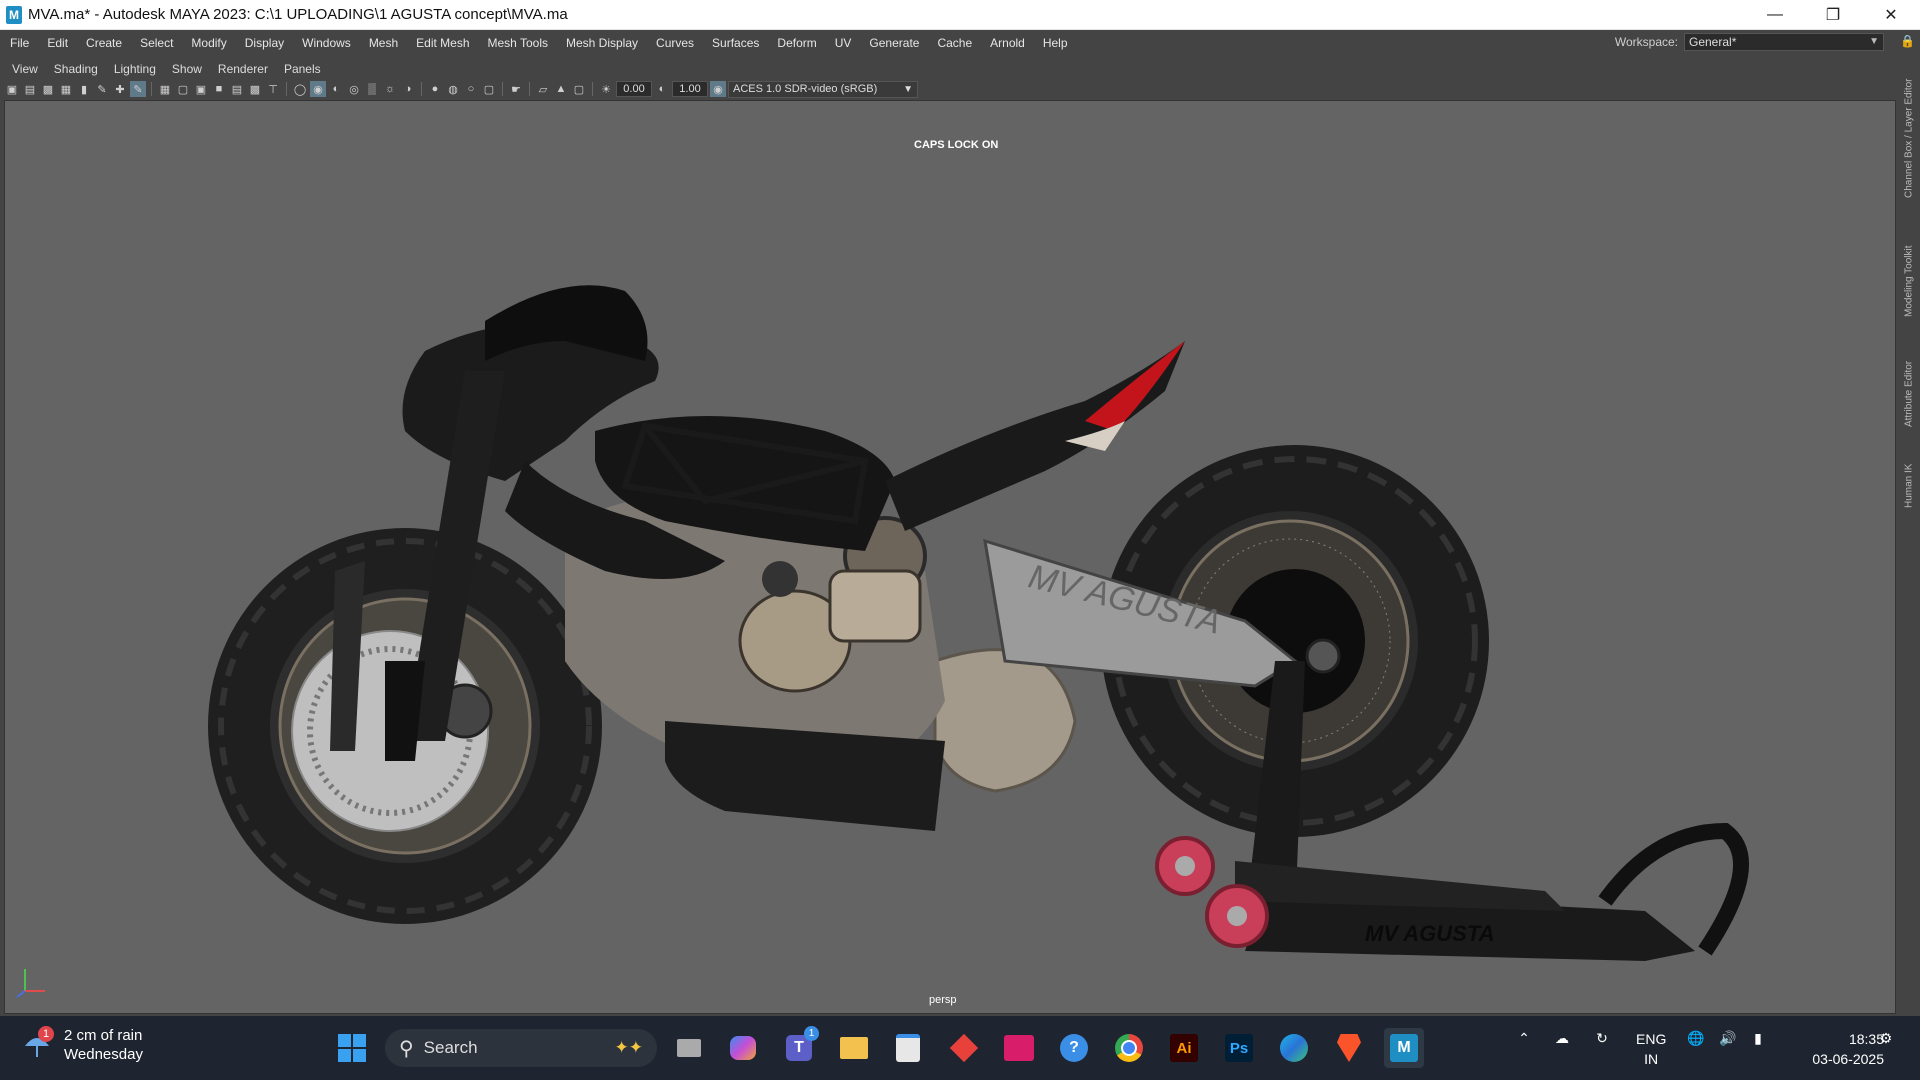  What do you see at coordinates (561, 89) in the screenshot?
I see `xray-active-components-icon: ▲` at bounding box center [561, 89].